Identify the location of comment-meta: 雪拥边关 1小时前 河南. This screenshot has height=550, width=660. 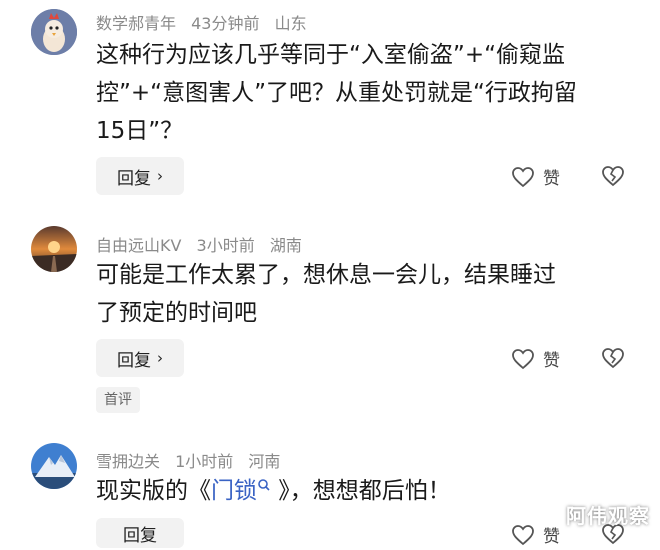
(193, 460).